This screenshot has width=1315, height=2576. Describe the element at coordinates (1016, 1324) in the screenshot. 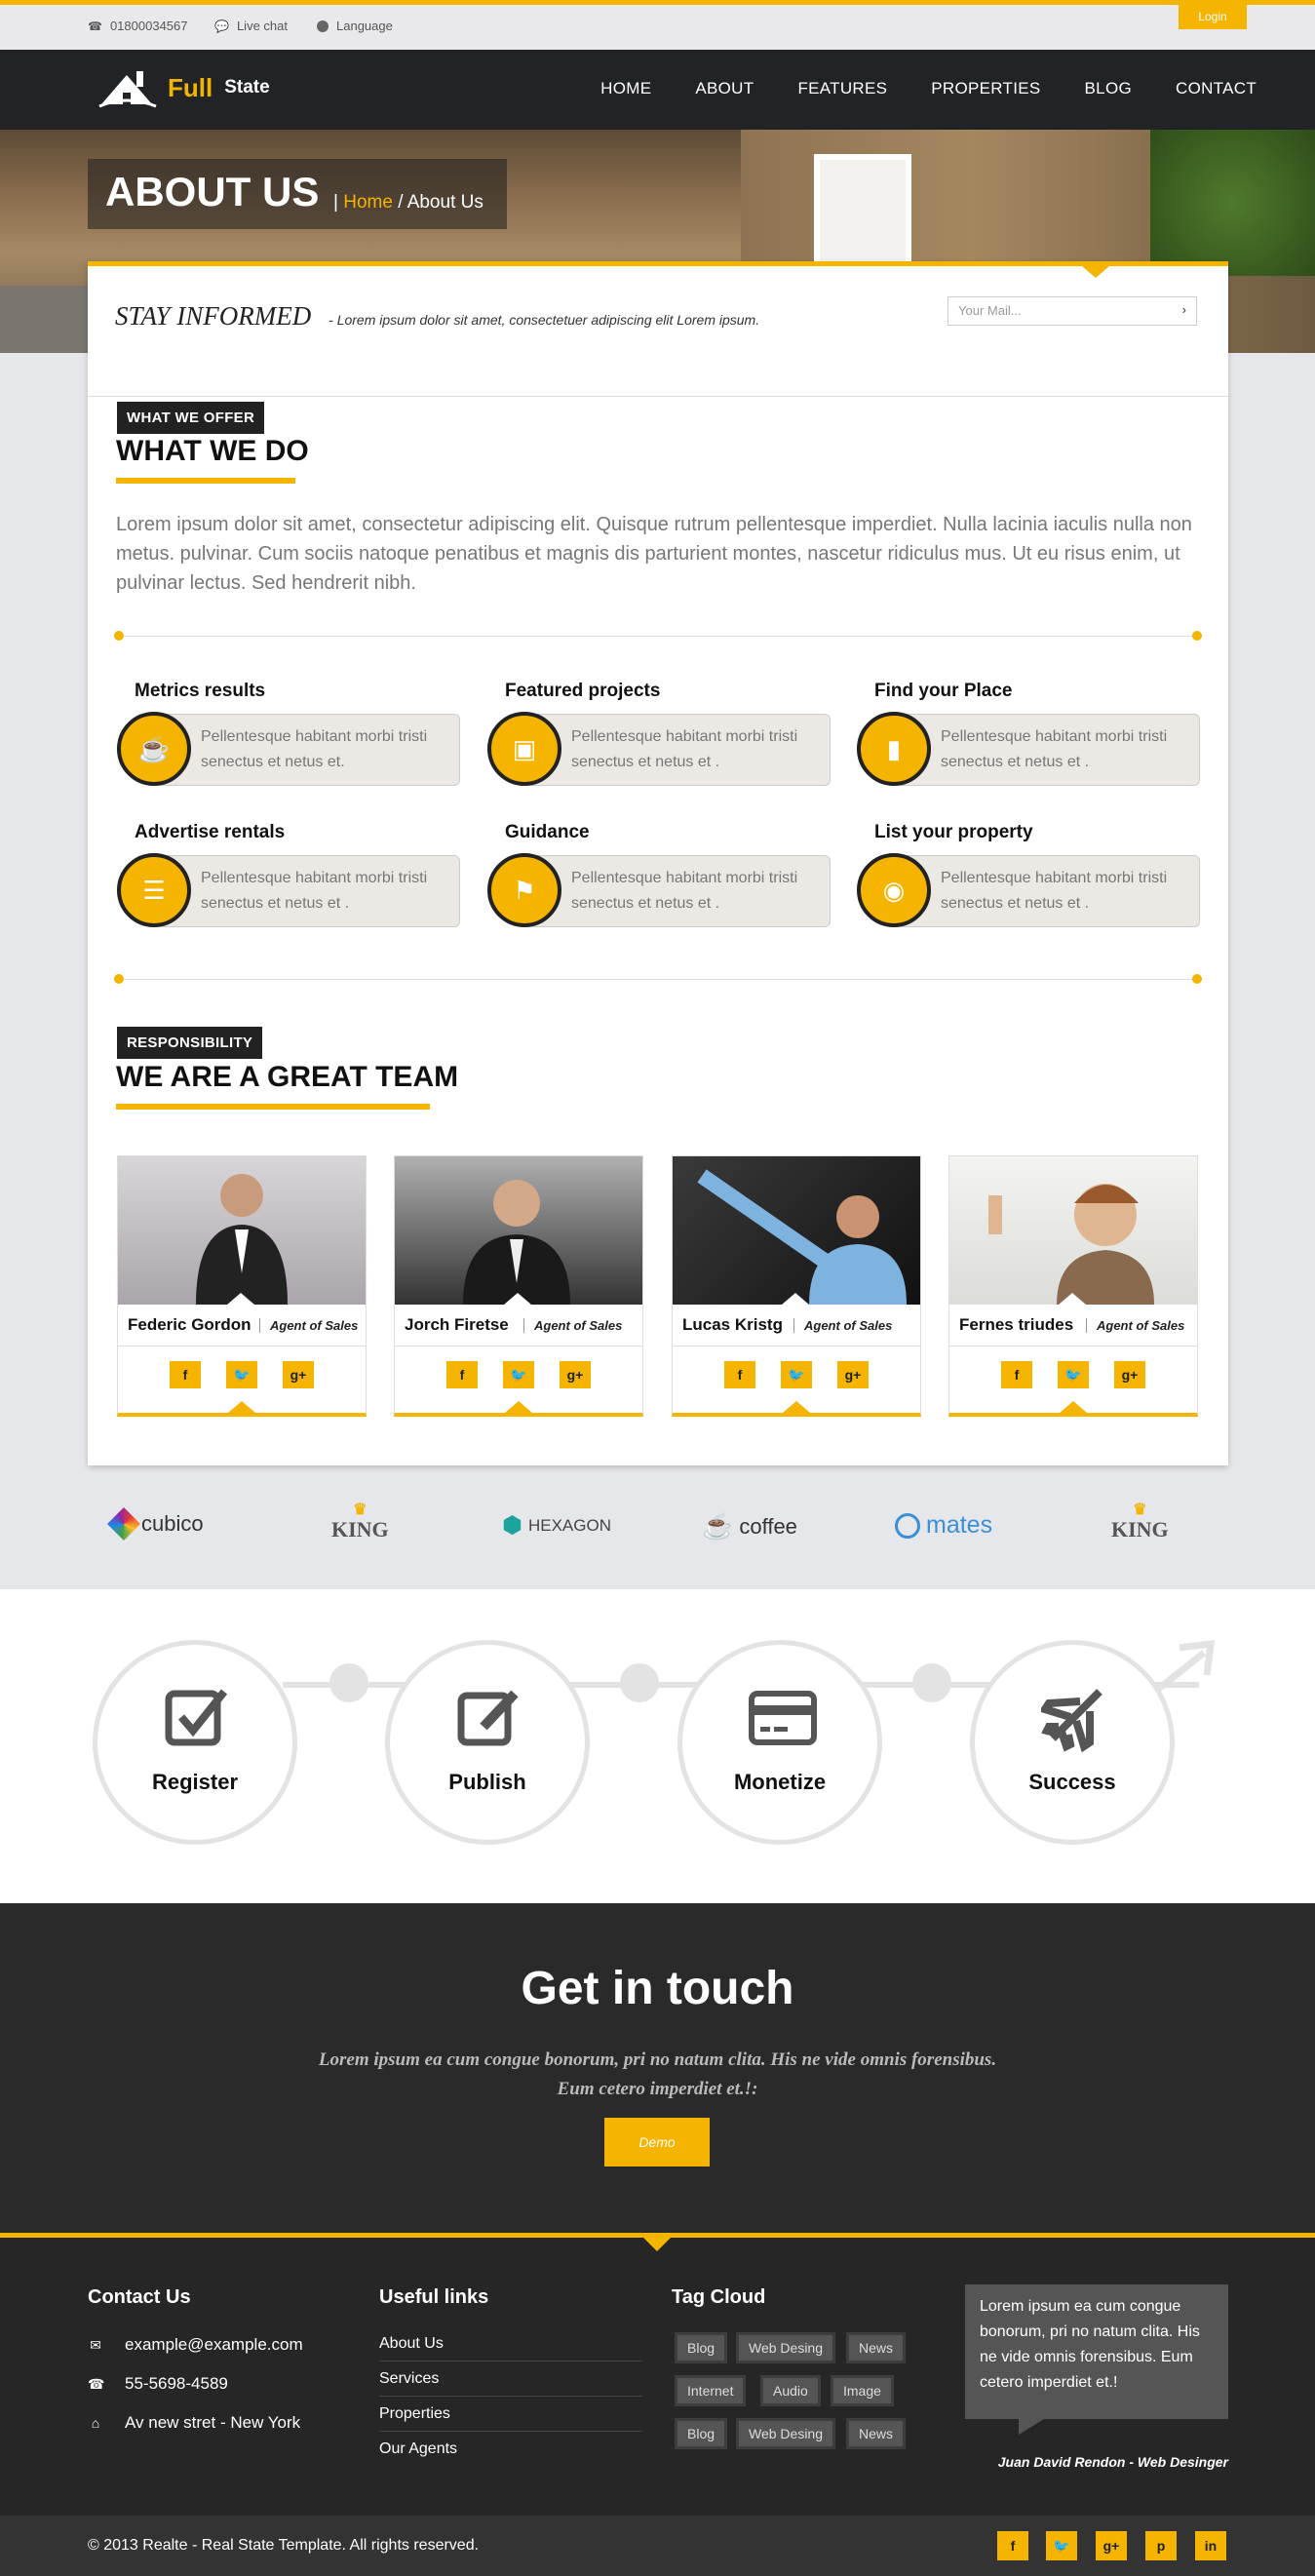

I see `member-name: Fernes triudes` at that location.